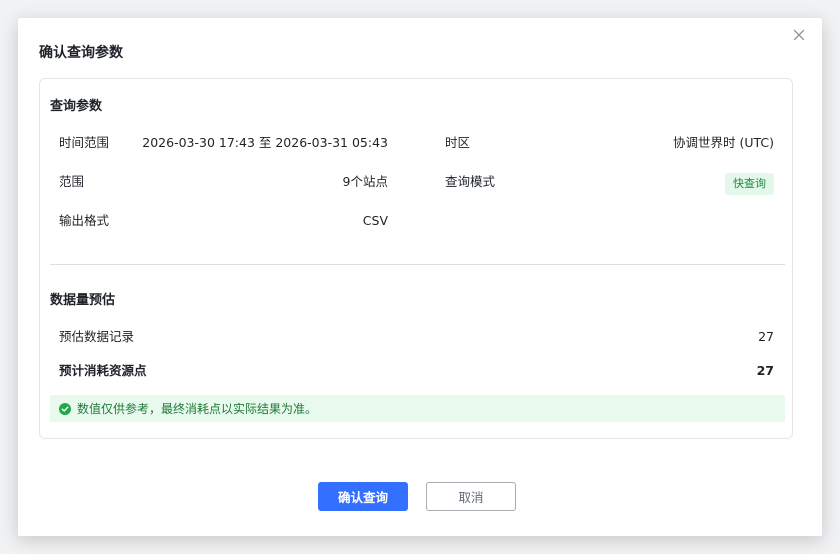  Describe the element at coordinates (365, 181) in the screenshot. I see `scope-value: 9个站点` at that location.